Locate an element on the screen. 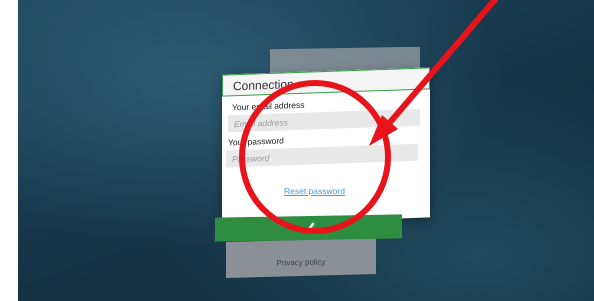 This screenshot has width=594, height=301. highlight-circle is located at coordinates (315, 157).